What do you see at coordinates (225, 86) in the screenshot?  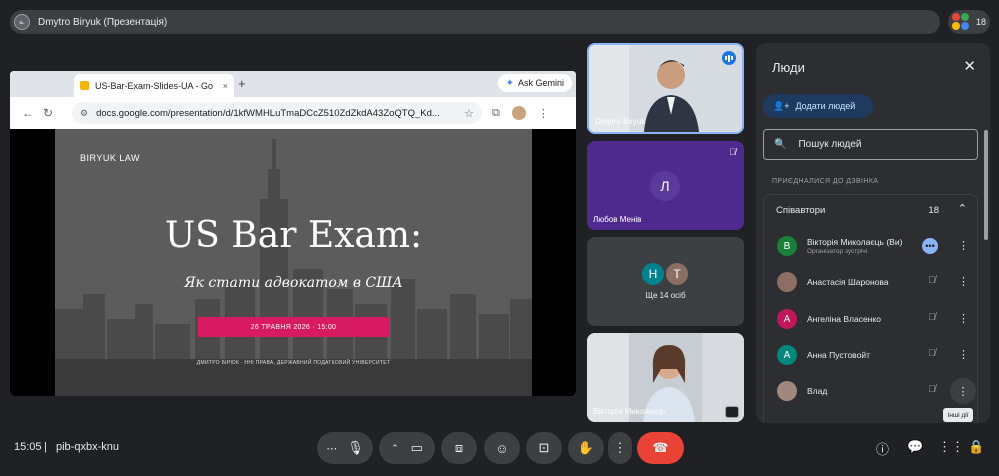 I see `tab-close-icon: ×` at bounding box center [225, 86].